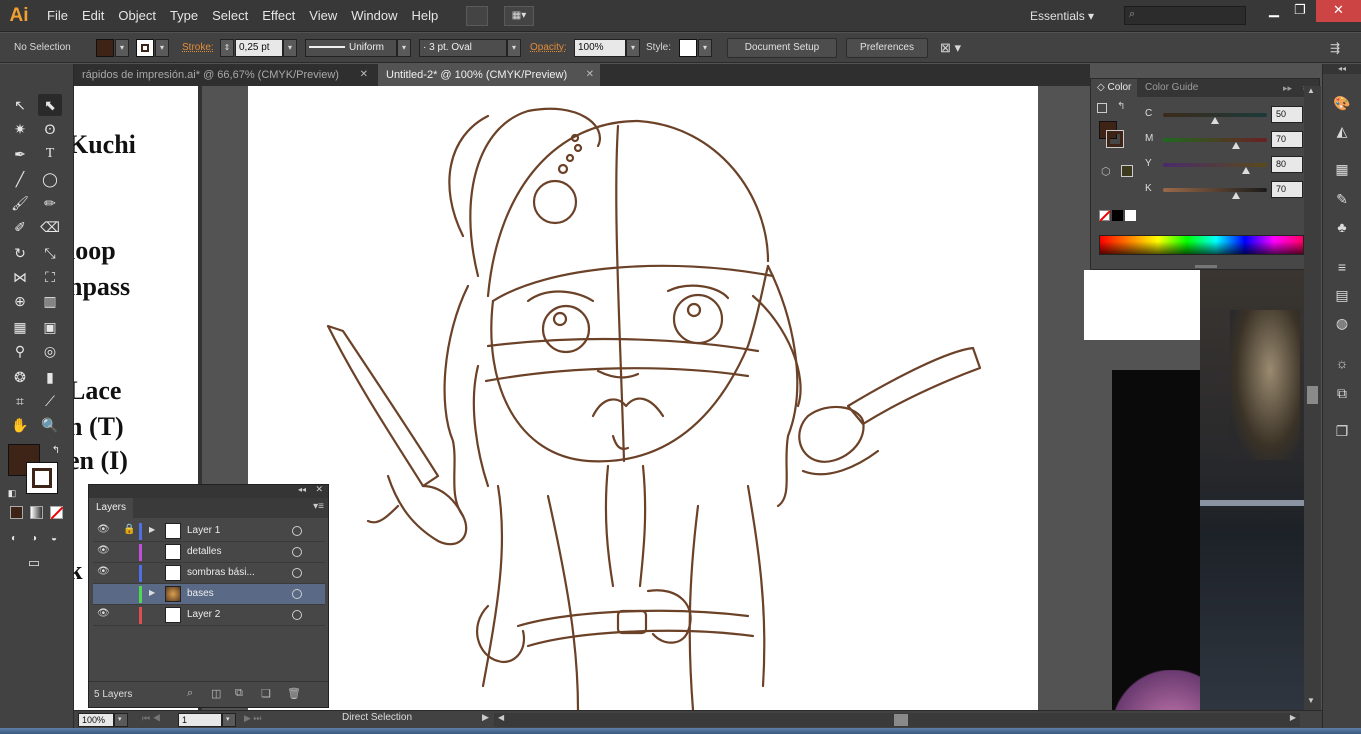 The height and width of the screenshot is (734, 1361). What do you see at coordinates (318, 506) in the screenshot?
I see `layers-menu-icon: ▾≡` at bounding box center [318, 506].